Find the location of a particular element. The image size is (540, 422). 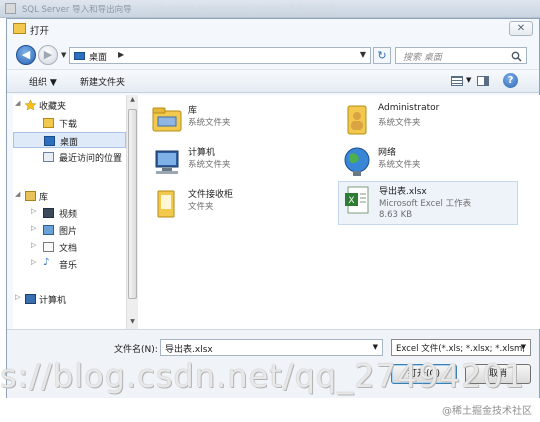

excel-file-icon: X is located at coordinates (357, 200).